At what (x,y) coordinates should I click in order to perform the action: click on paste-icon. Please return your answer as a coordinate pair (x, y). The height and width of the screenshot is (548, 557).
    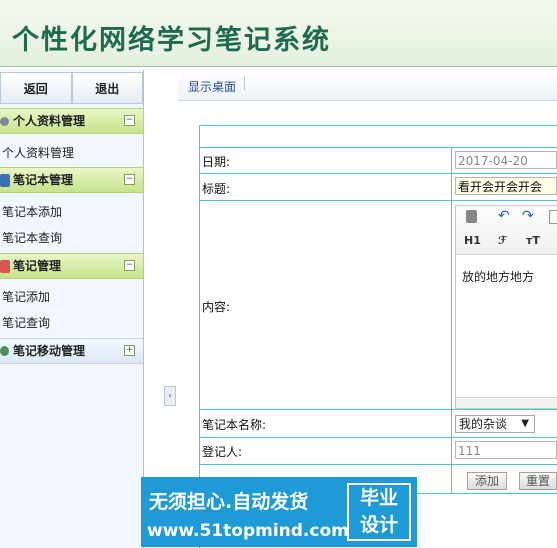
    Looking at the image, I should click on (553, 217).